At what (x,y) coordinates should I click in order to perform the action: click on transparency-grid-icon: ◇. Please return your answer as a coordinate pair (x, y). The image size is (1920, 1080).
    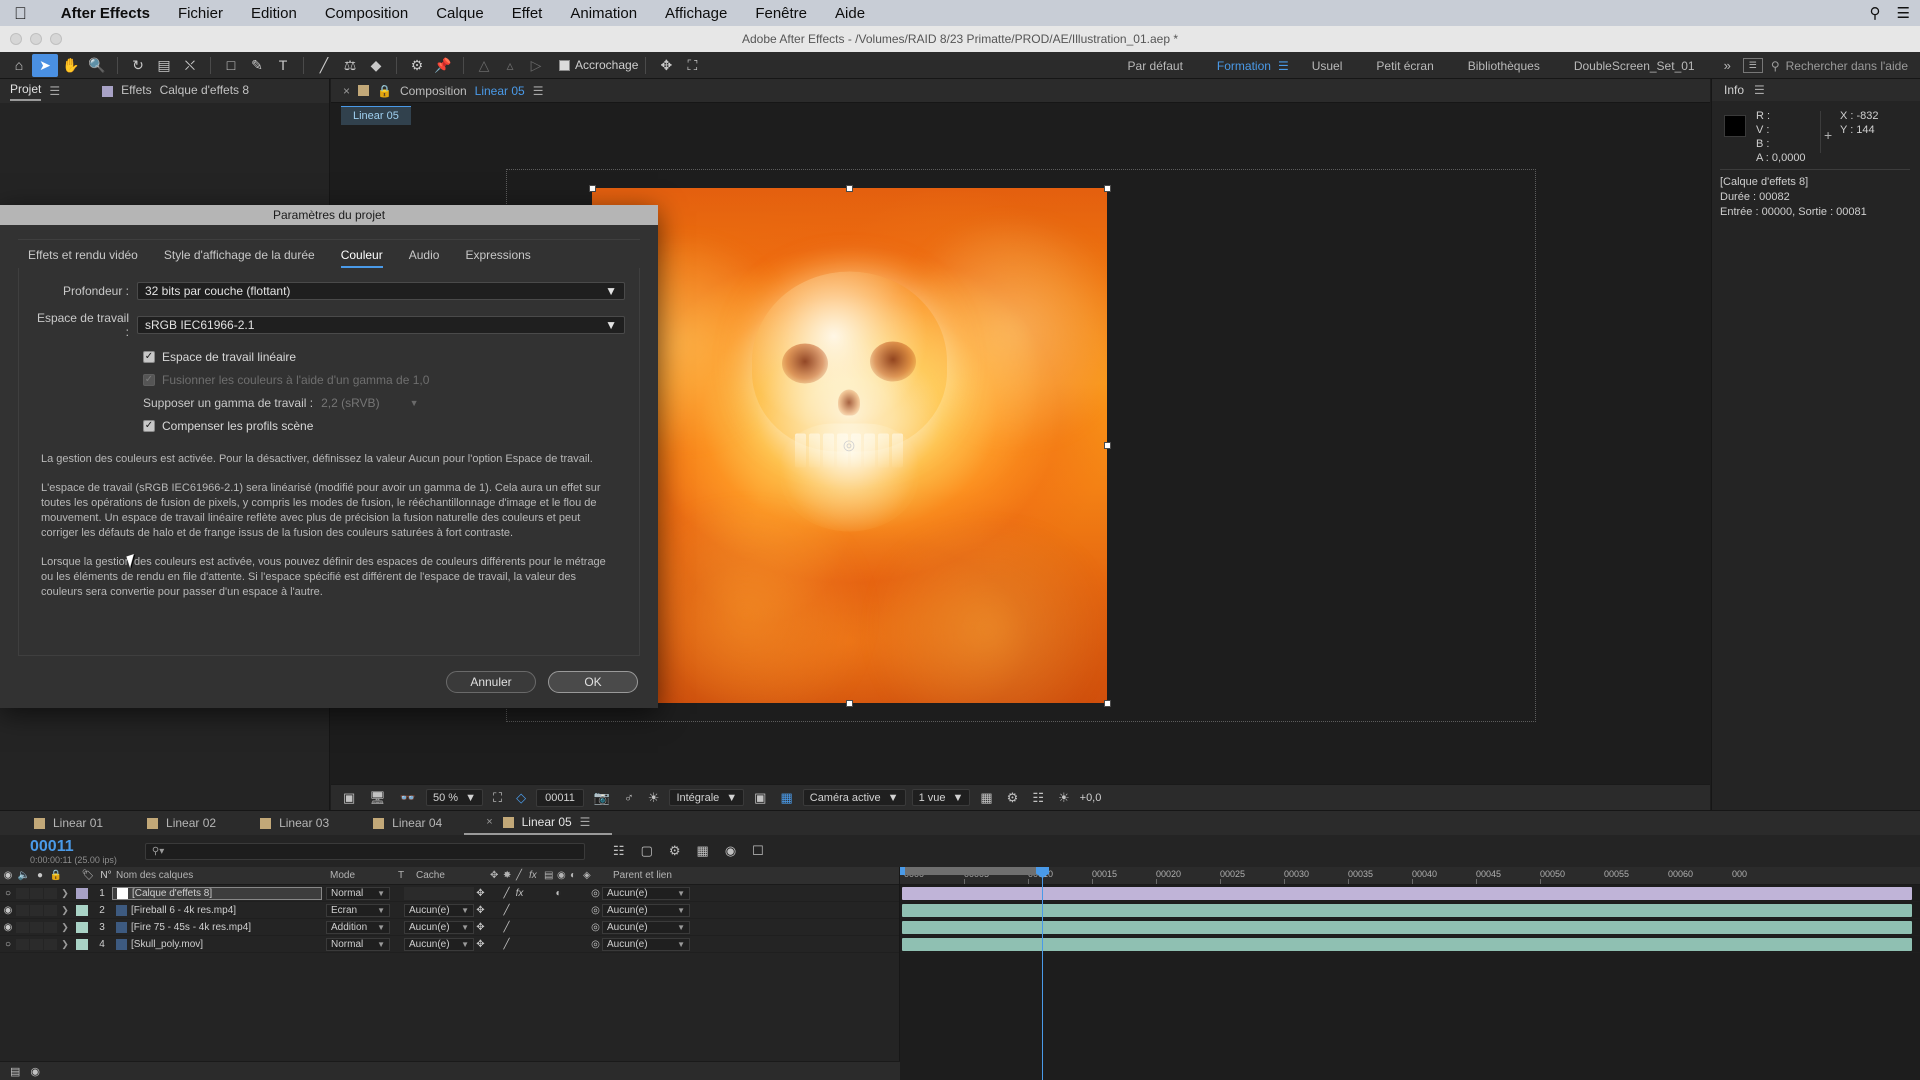
    Looking at the image, I should click on (521, 798).